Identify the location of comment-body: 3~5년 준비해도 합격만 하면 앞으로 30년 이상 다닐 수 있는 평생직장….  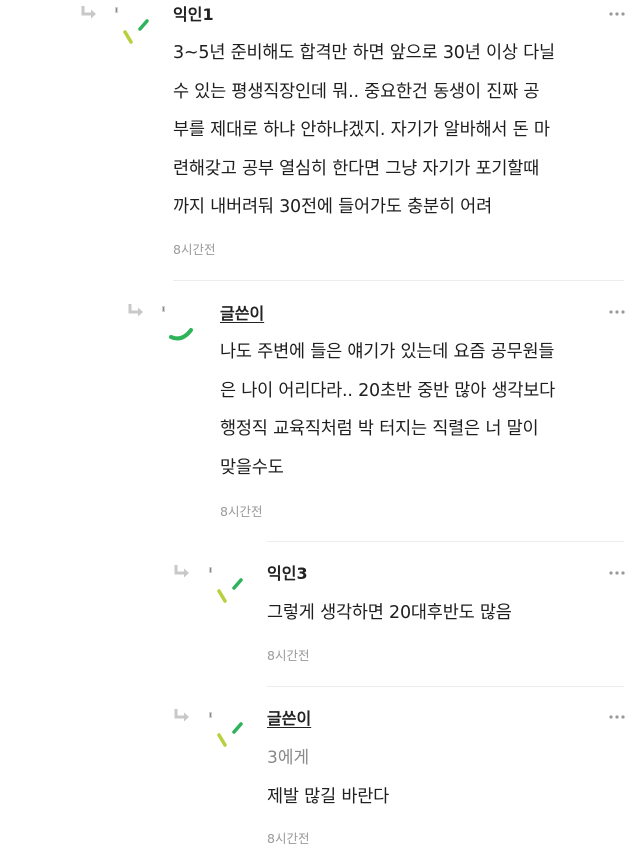
(364, 130).